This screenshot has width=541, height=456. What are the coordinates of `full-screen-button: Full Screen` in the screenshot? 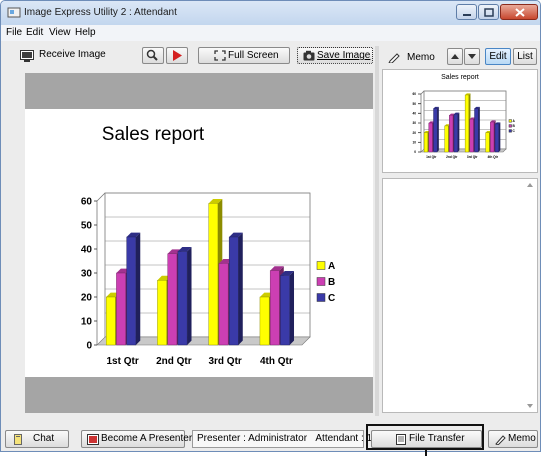 It's located at (244, 55).